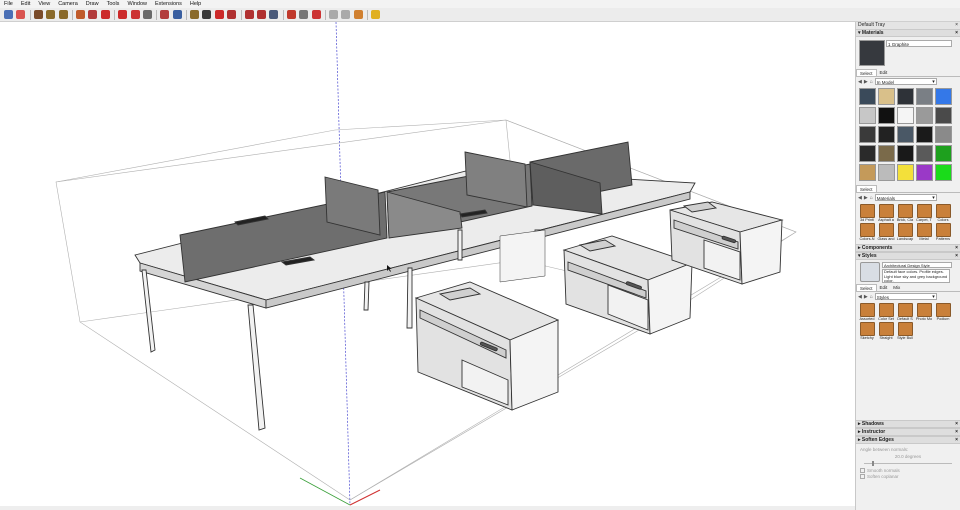  I want to click on menu-edit: Edit, so click(25, 4).